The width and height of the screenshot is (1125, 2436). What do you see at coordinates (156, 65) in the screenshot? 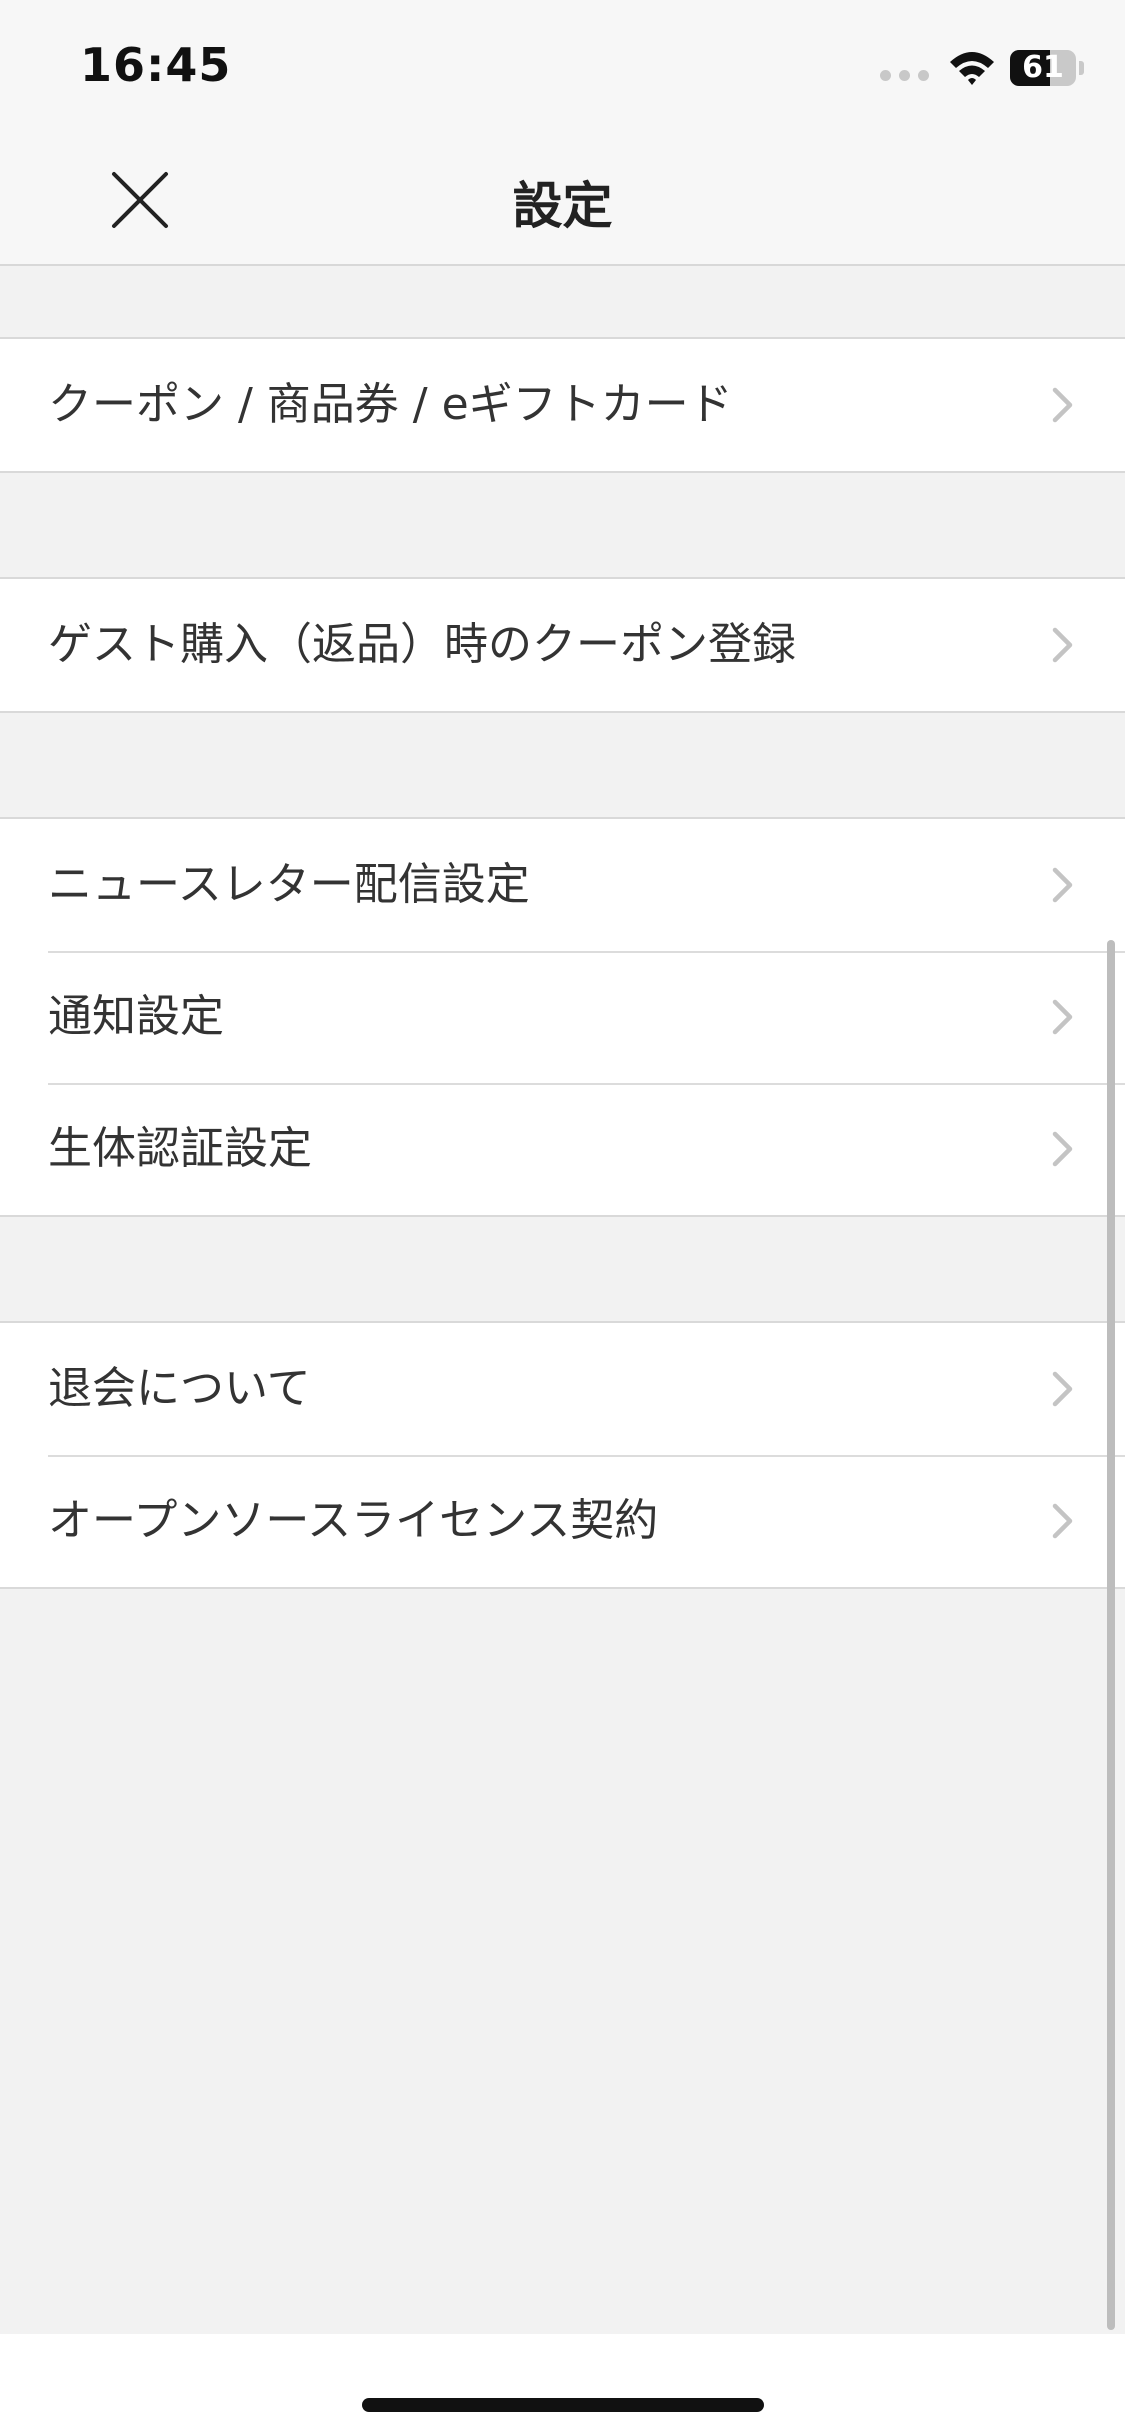
I see `status-time: 16:45` at bounding box center [156, 65].